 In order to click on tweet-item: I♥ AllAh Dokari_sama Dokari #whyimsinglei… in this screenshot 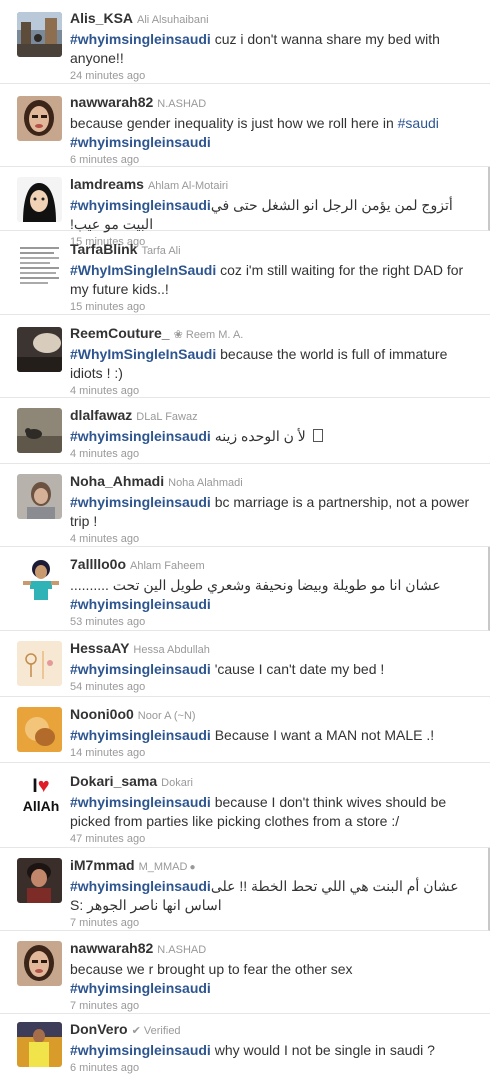, I will do `click(245, 805)`.